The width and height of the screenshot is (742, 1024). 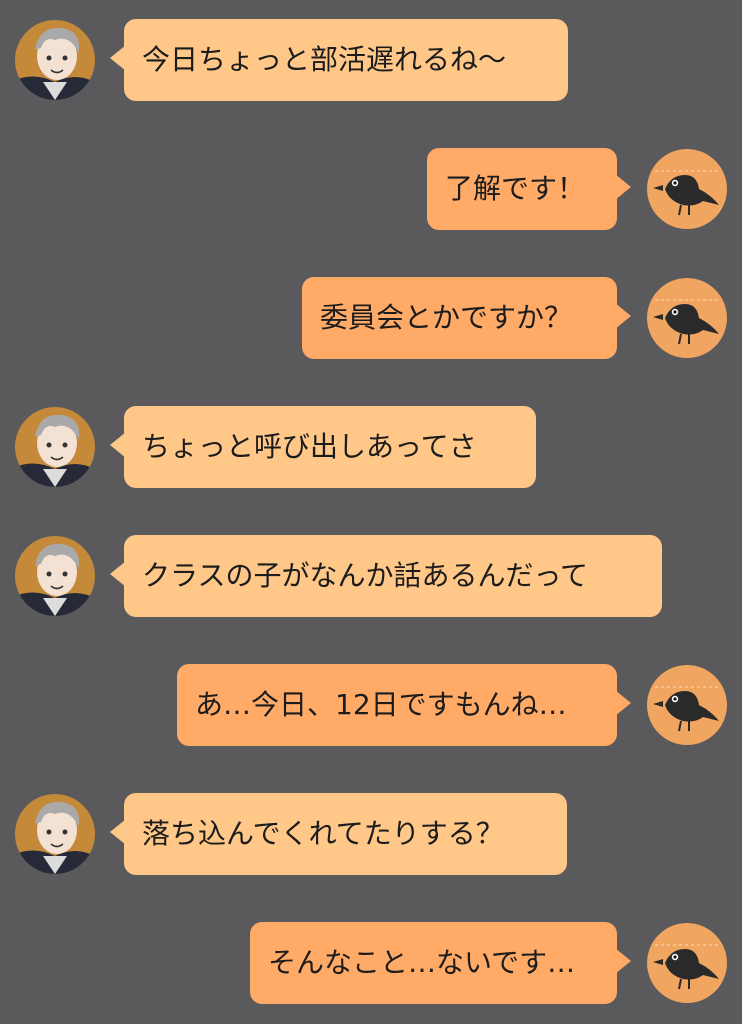 I want to click on chat-bubble: 了解です！, so click(x=529, y=189).